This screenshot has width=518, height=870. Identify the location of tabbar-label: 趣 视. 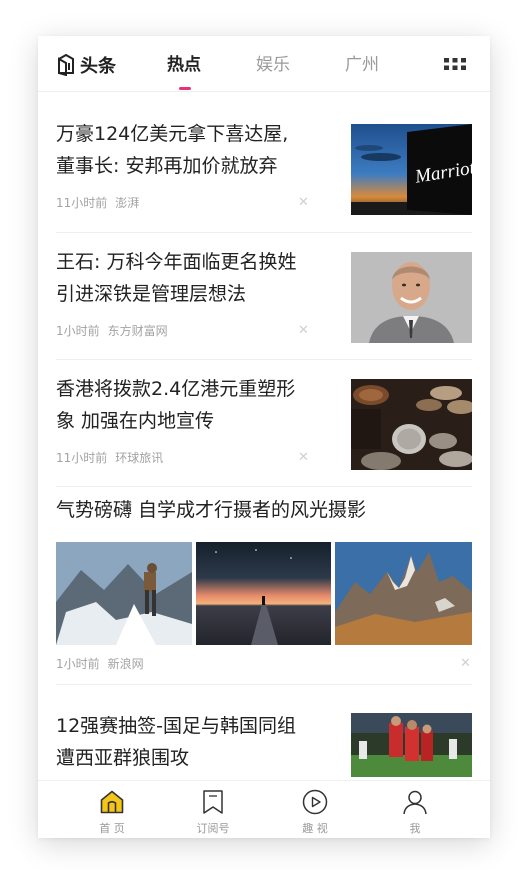
(315, 828).